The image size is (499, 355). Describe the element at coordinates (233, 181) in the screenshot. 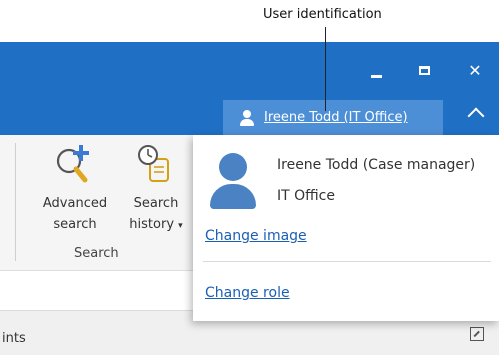

I see `avatar-icon` at that location.